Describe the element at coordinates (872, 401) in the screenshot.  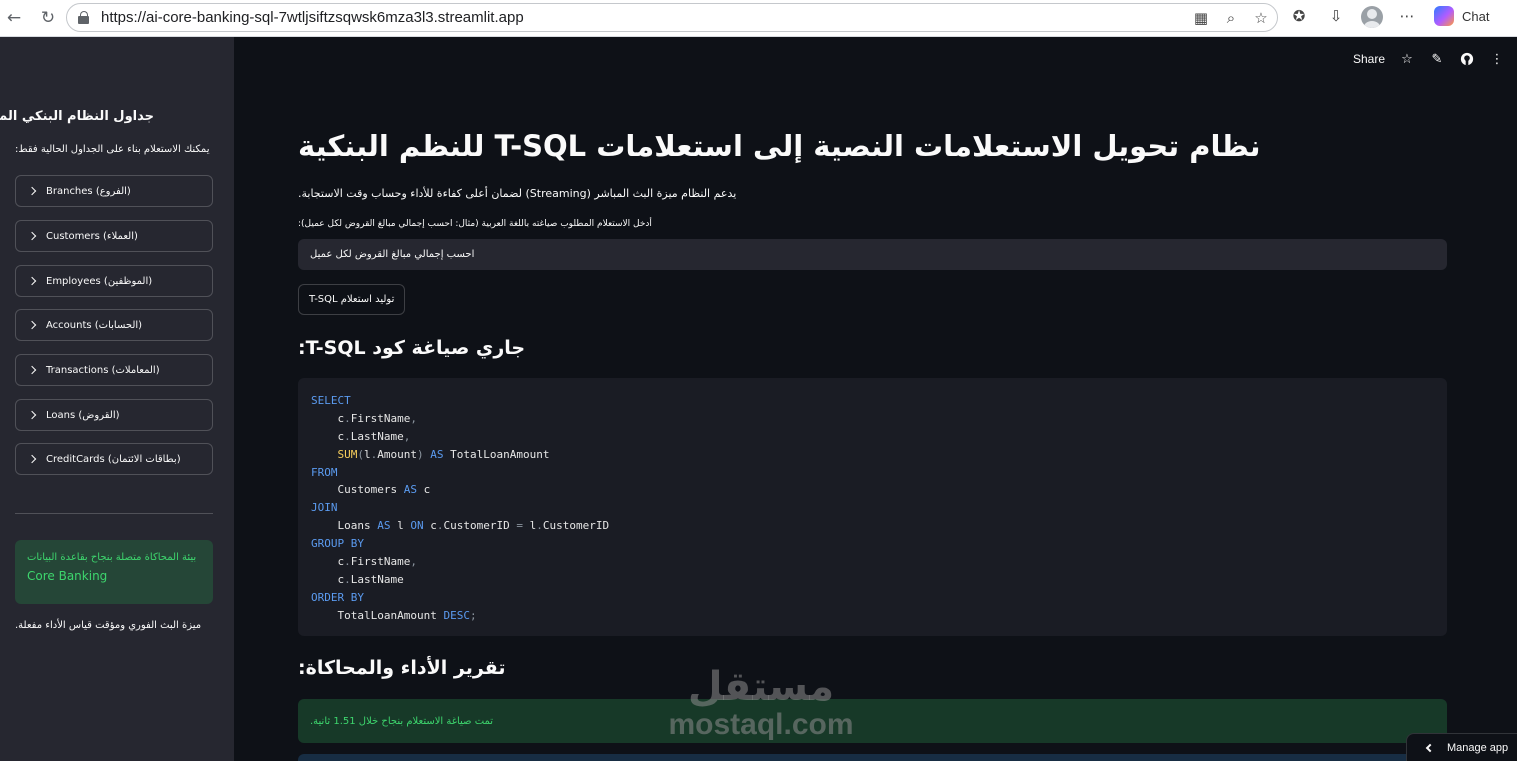
I see `code-line: SELECT` at that location.